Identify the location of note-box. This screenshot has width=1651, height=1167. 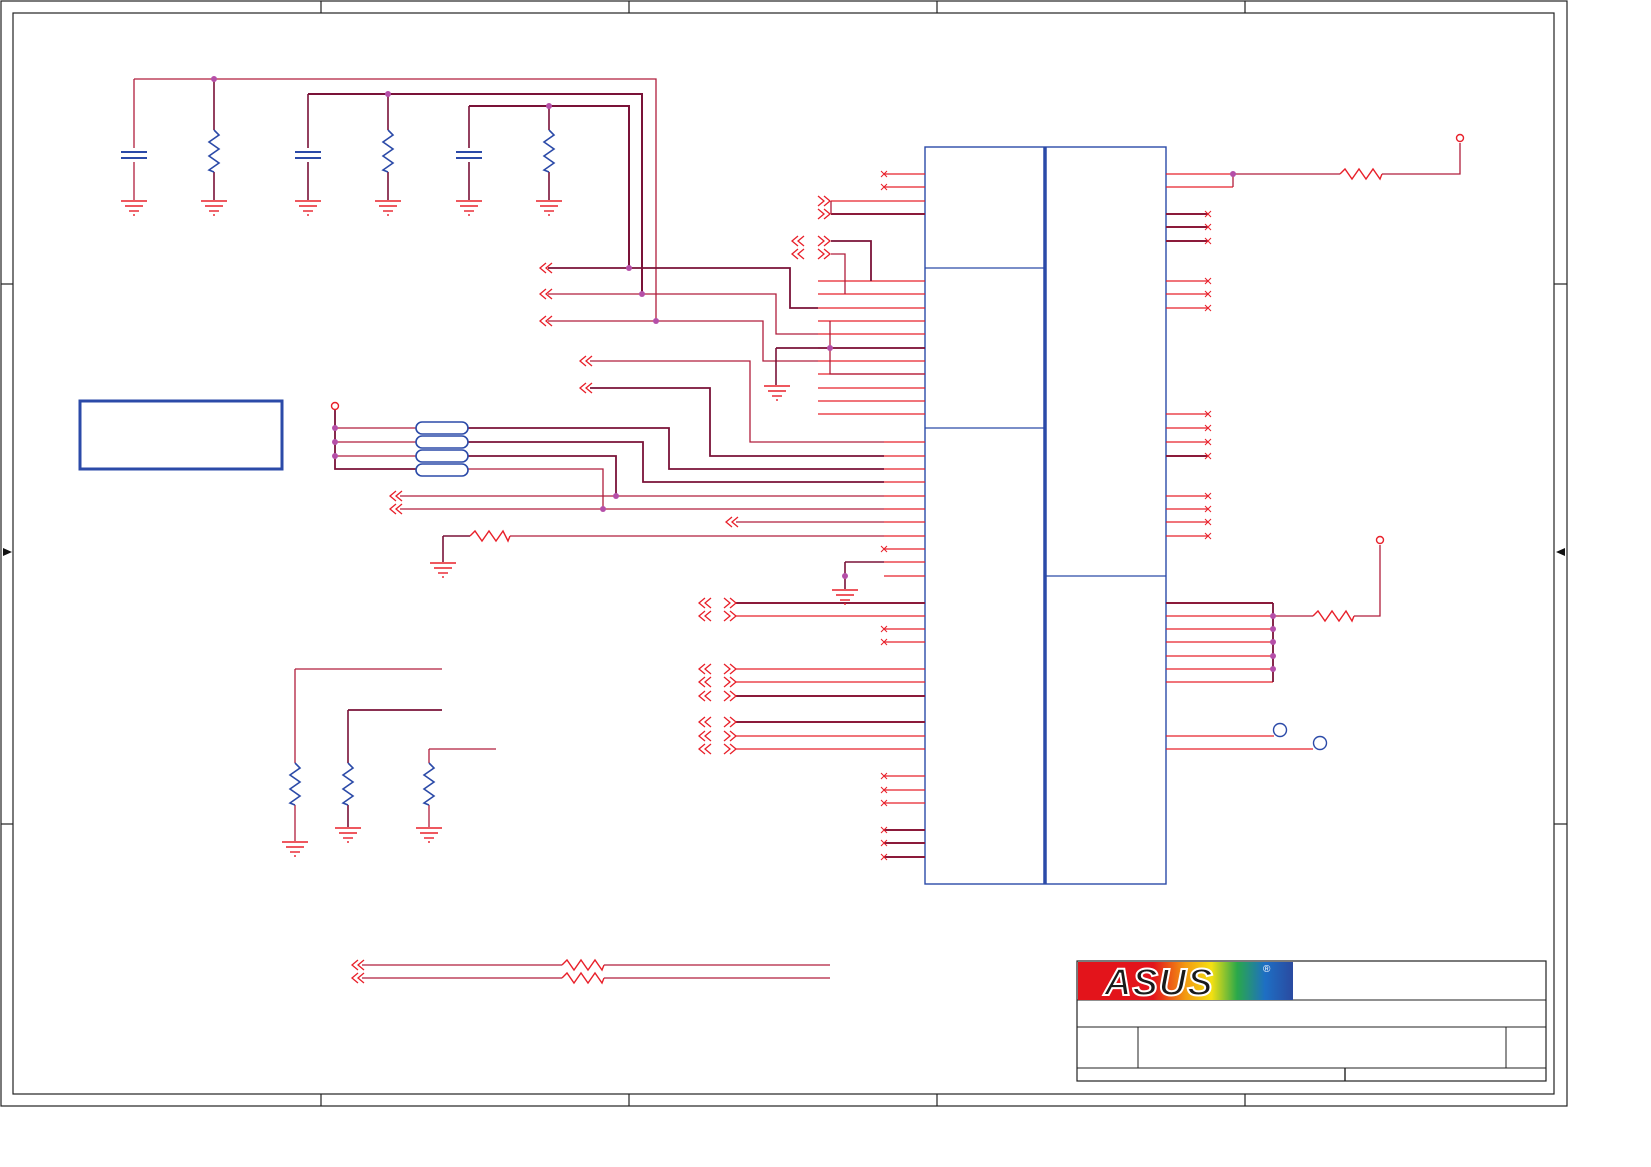
(181, 435).